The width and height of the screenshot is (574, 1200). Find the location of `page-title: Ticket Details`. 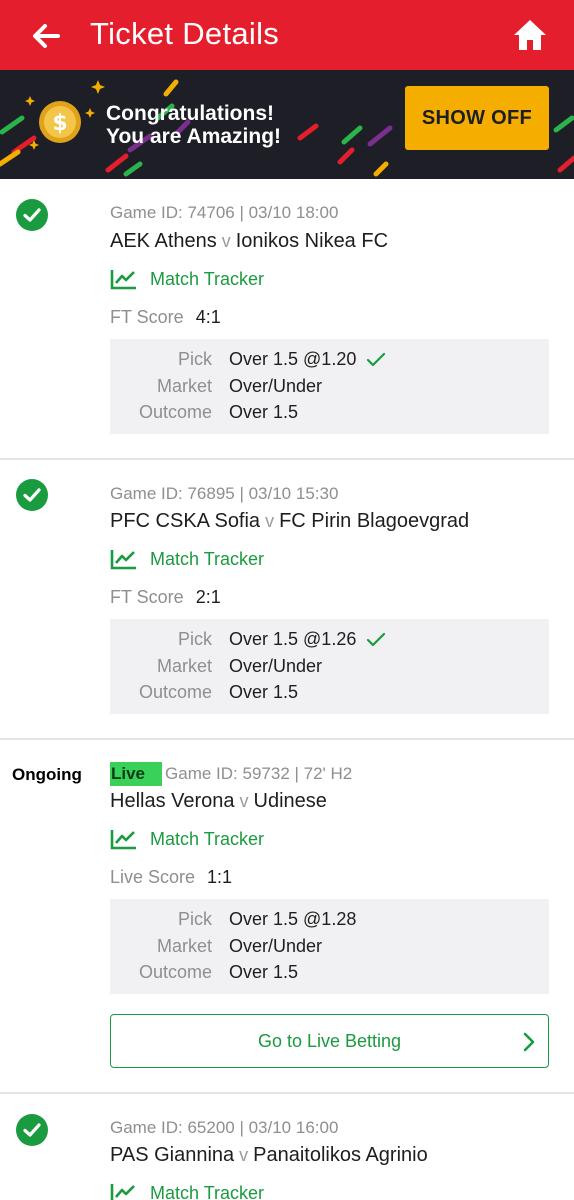

page-title: Ticket Details is located at coordinates (185, 33).